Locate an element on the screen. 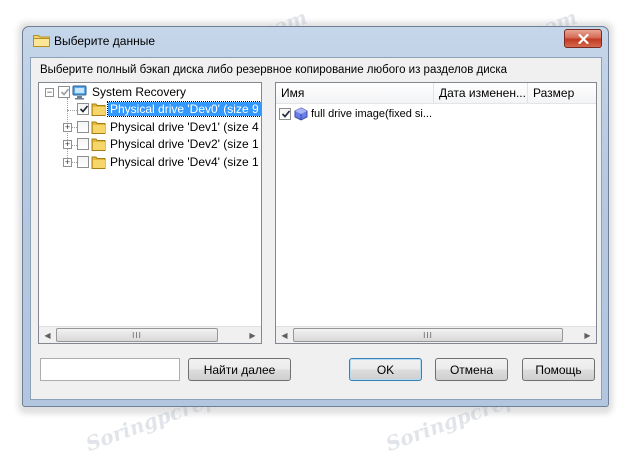 This screenshot has width=633, height=456. tree-checkbox-dev2 is located at coordinates (83, 144).